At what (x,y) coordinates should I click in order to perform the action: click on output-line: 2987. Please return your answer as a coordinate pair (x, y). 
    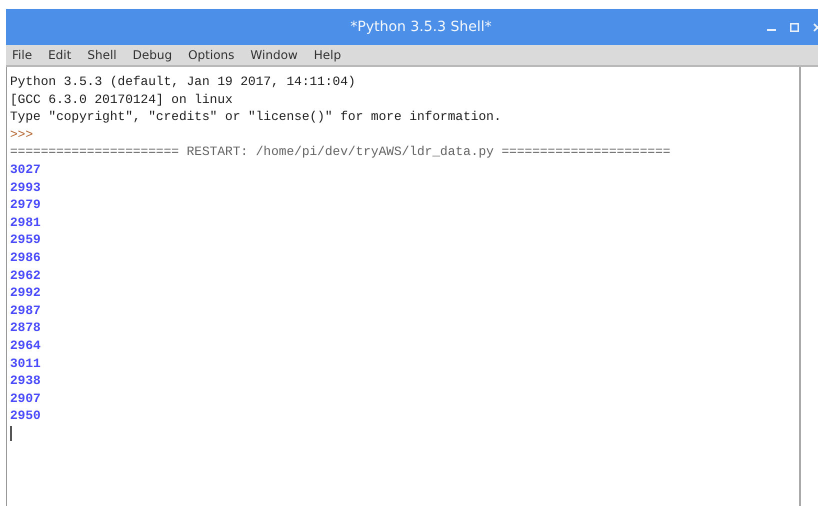
    Looking at the image, I should click on (25, 311).